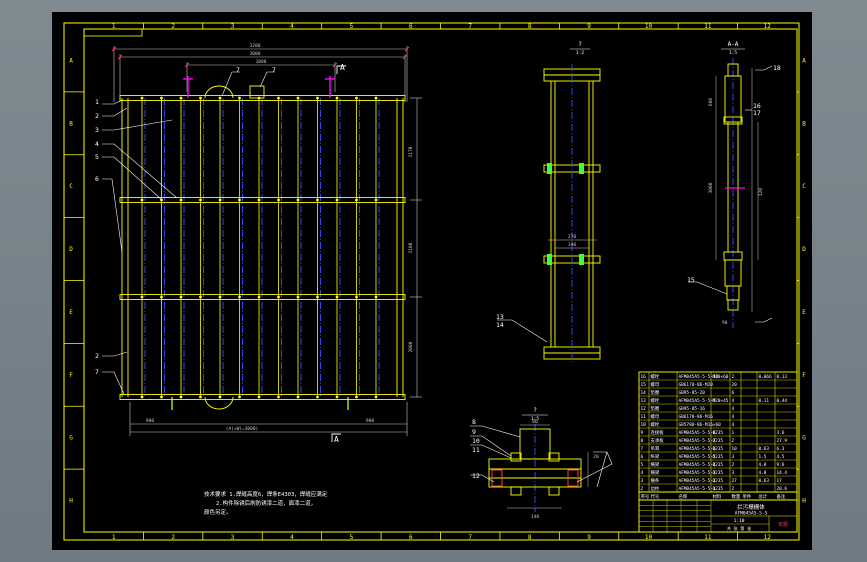 The width and height of the screenshot is (867, 562). I want to click on bom-cell: 9.6, so click(781, 465).